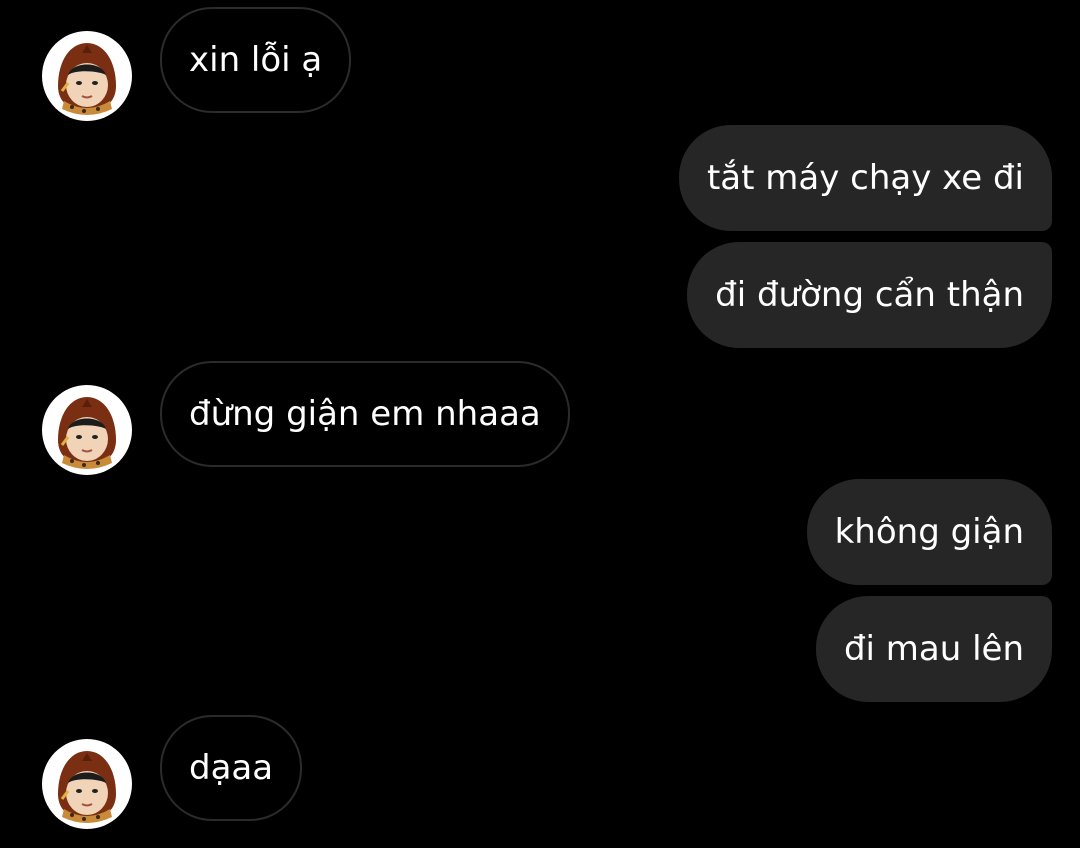  I want to click on received-message-bubble: xin lỗi ạ, so click(256, 60).